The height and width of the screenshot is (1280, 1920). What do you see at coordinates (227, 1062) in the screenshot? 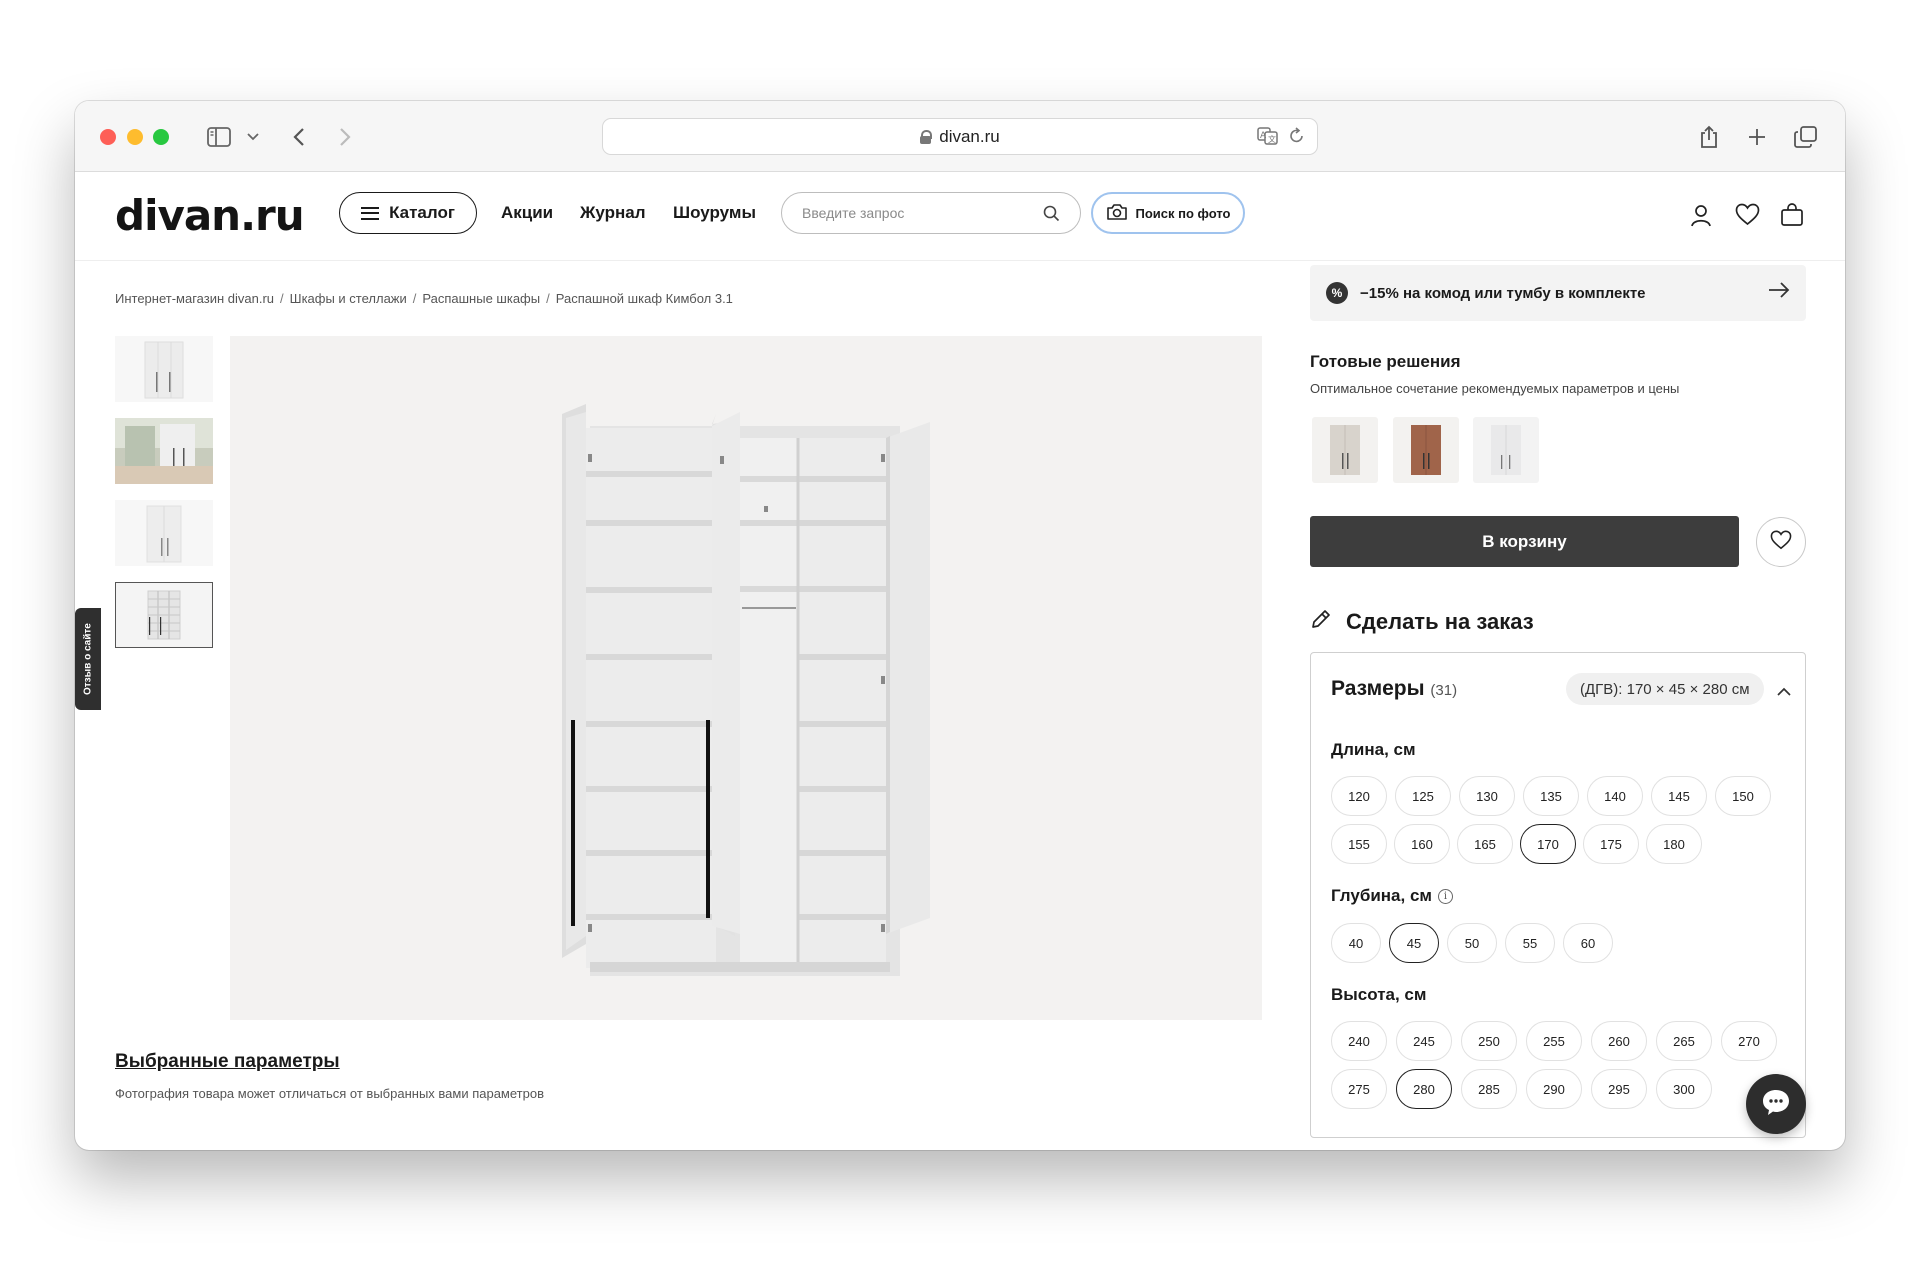
I see `selected-parameters-link: Выбранные параметры` at bounding box center [227, 1062].